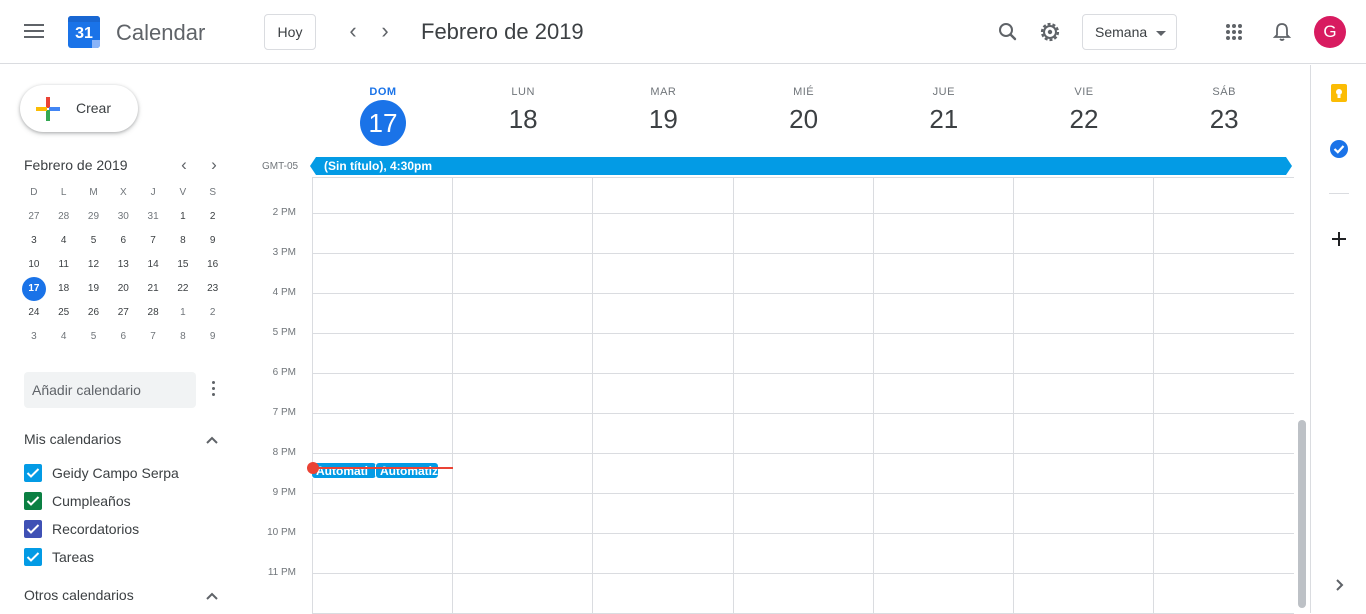  What do you see at coordinates (407, 470) in the screenshot?
I see `event-chip: Automatiz` at bounding box center [407, 470].